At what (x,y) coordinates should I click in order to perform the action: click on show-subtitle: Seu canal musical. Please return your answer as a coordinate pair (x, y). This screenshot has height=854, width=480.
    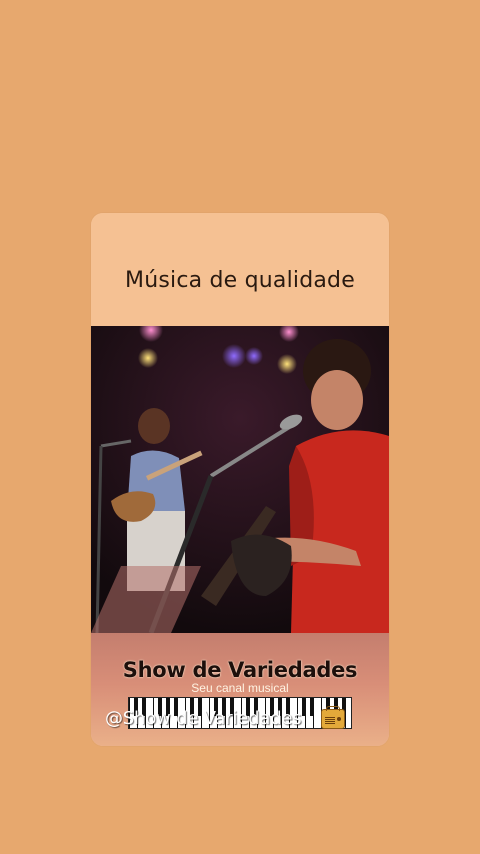
    Looking at the image, I should click on (240, 688).